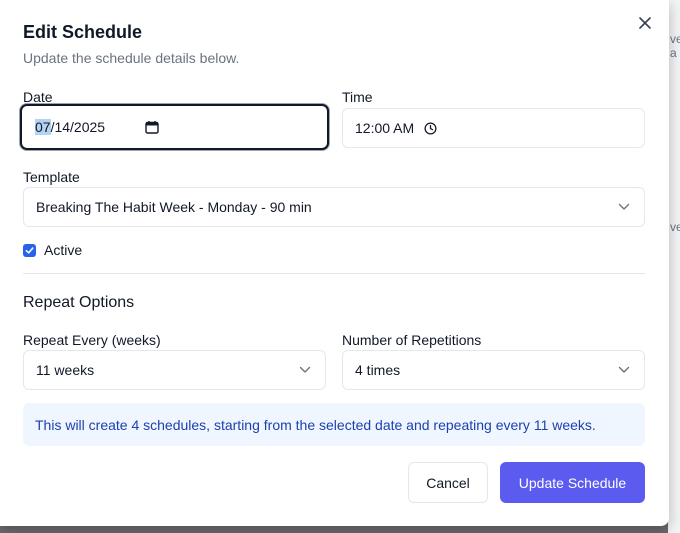  I want to click on repeat-options-title: Repeat Options, so click(79, 302).